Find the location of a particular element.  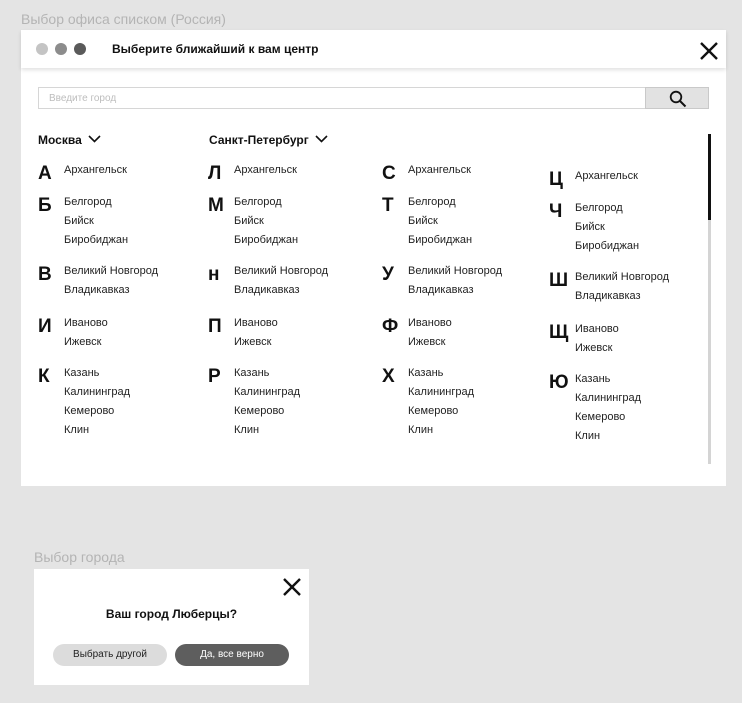

letter-heading: Ю is located at coordinates (559, 382).